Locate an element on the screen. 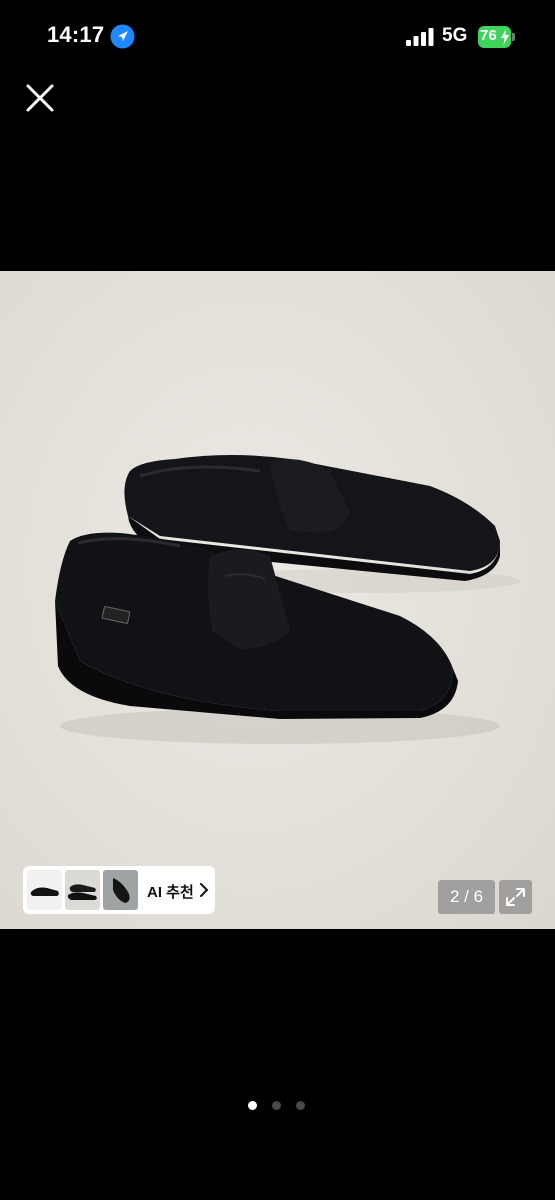 This screenshot has height=1200, width=555. signal-bars-icon is located at coordinates (420, 37).